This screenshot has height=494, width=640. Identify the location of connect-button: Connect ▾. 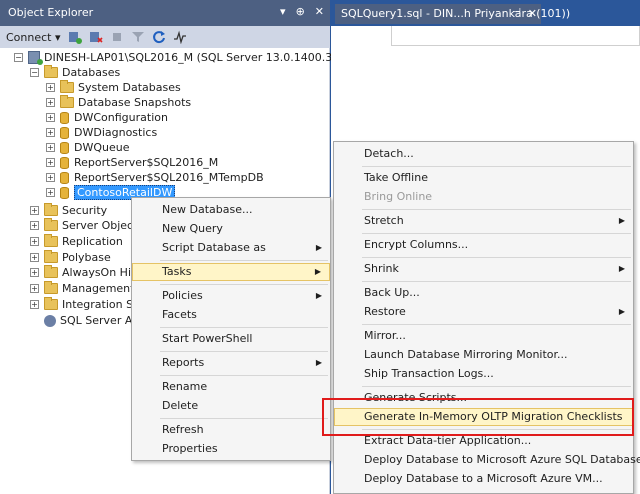
(33, 37).